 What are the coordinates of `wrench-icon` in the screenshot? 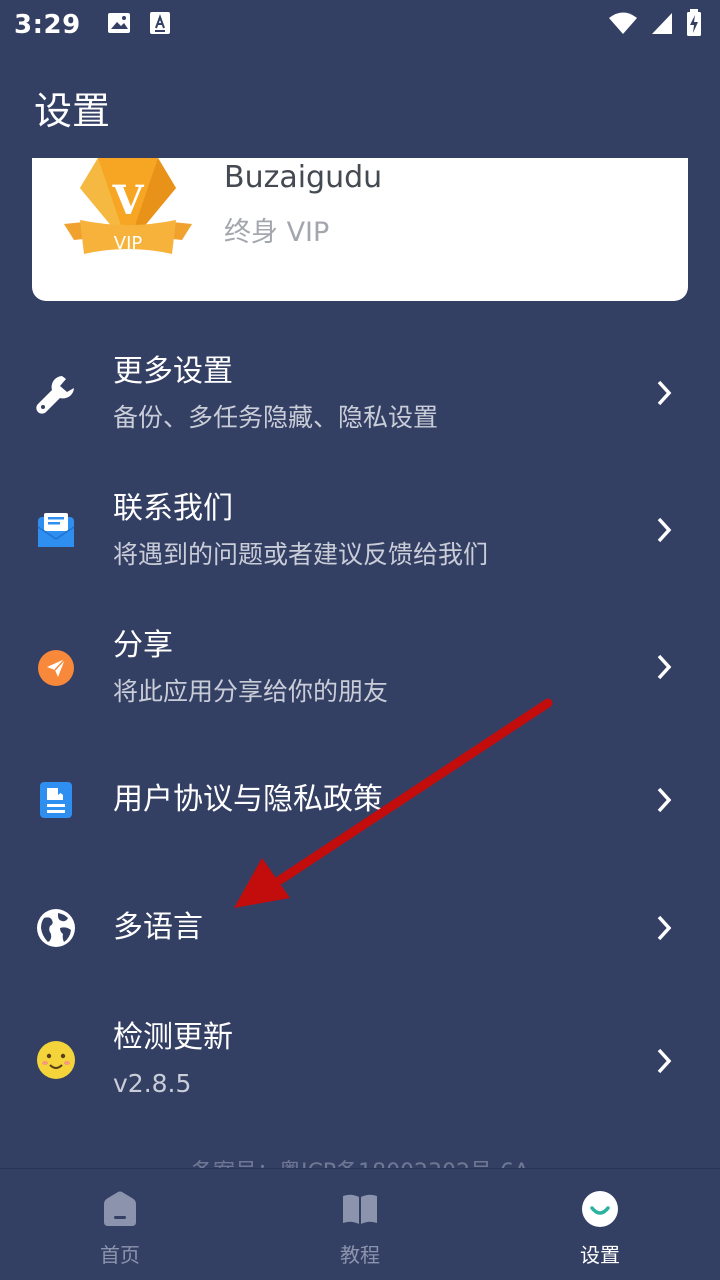 It's located at (56, 394).